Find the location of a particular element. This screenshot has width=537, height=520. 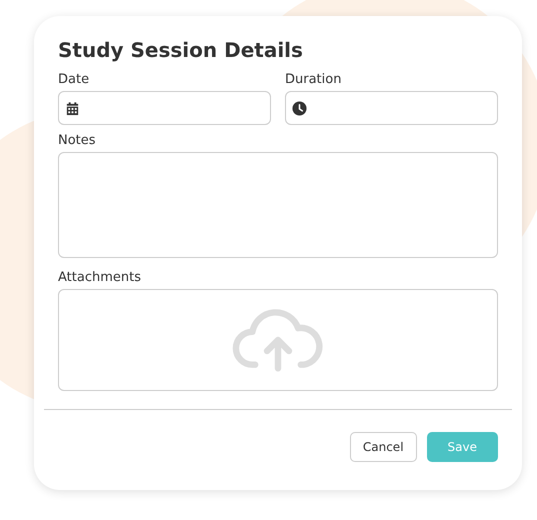

upload-cloud-icon is located at coordinates (278, 340).